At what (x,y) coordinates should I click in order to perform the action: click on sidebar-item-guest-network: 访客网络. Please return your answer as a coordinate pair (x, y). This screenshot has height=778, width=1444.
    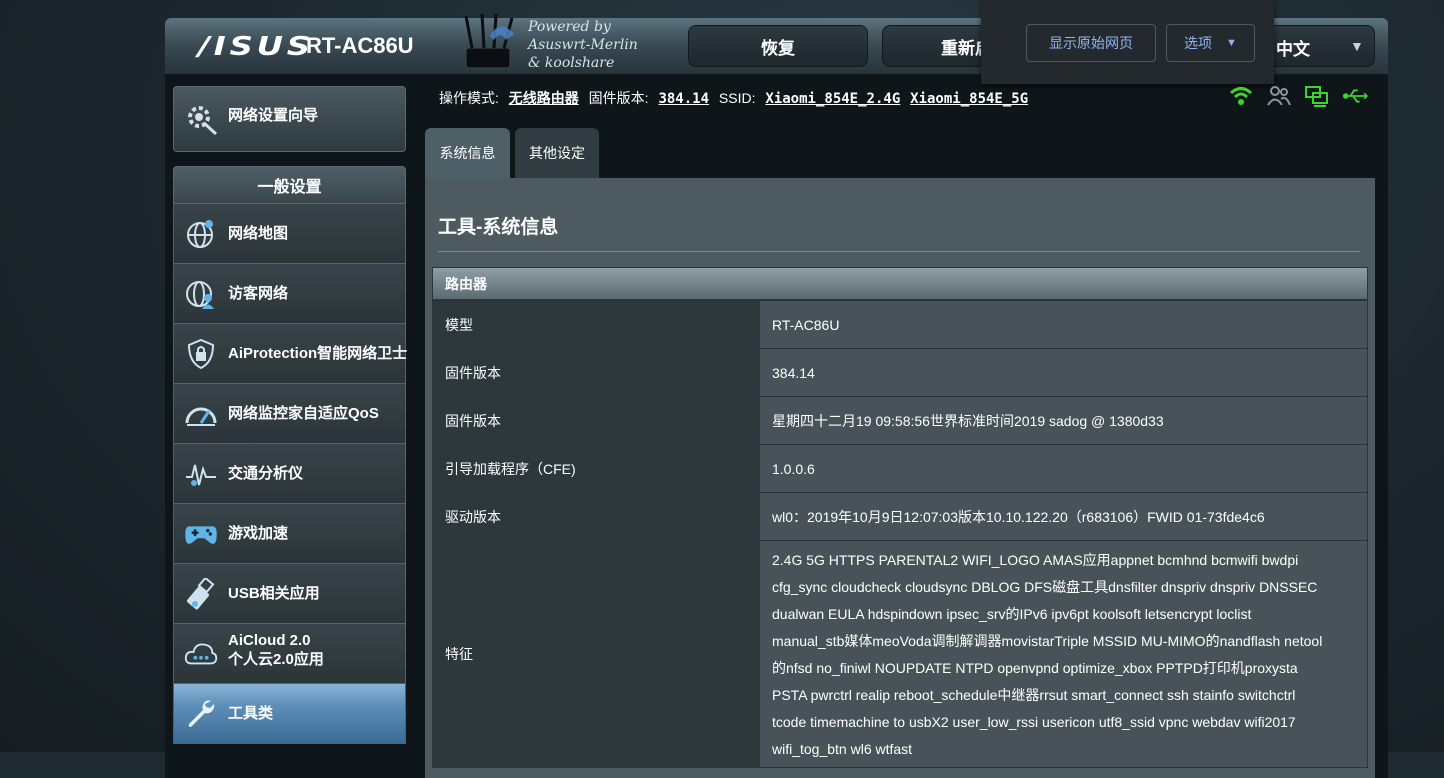
    Looking at the image, I should click on (289, 294).